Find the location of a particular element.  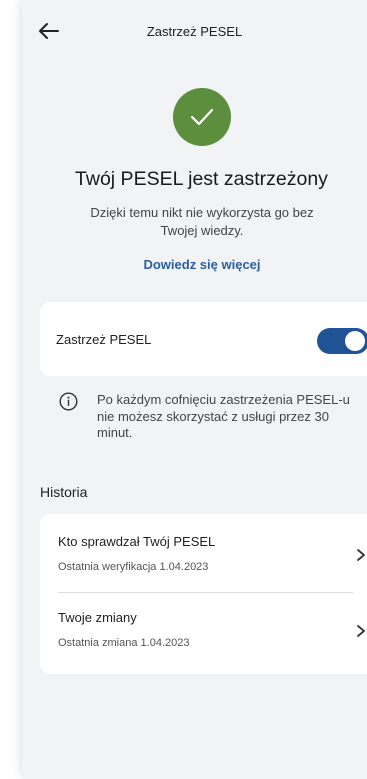

toggle-label: Zastrzeż PESEL is located at coordinates (104, 339).